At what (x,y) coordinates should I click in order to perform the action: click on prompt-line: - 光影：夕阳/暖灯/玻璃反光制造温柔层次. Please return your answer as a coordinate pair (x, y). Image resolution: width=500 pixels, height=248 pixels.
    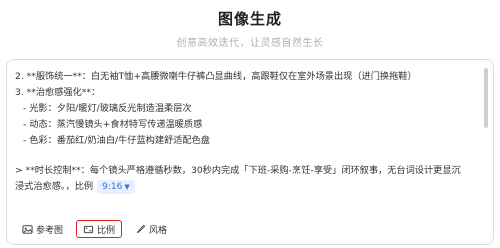
    Looking at the image, I should click on (107, 108).